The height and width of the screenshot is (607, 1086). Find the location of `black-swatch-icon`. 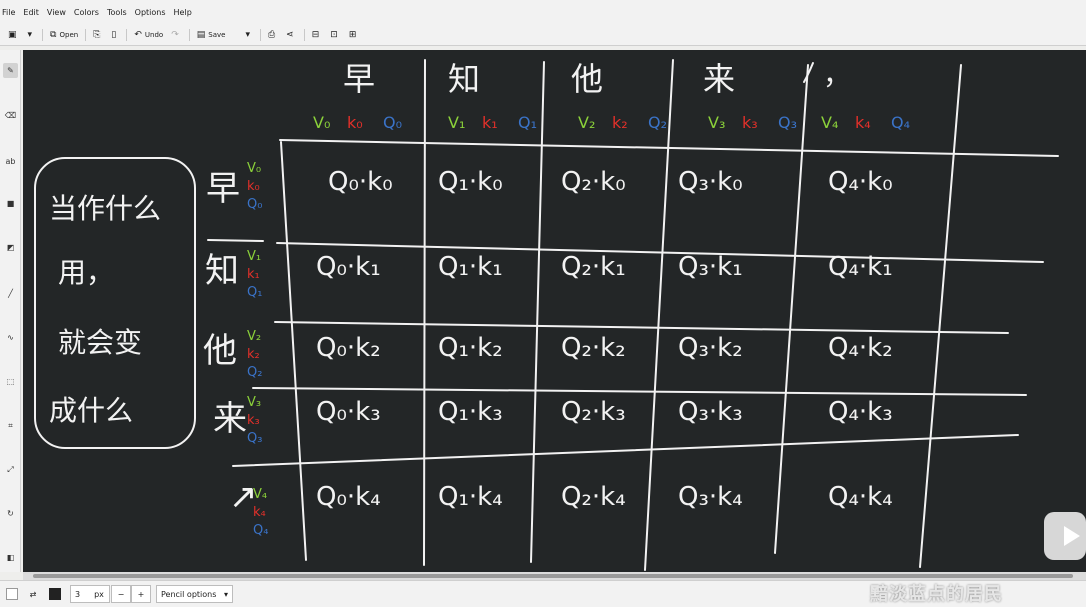

black-swatch-icon is located at coordinates (55, 594).